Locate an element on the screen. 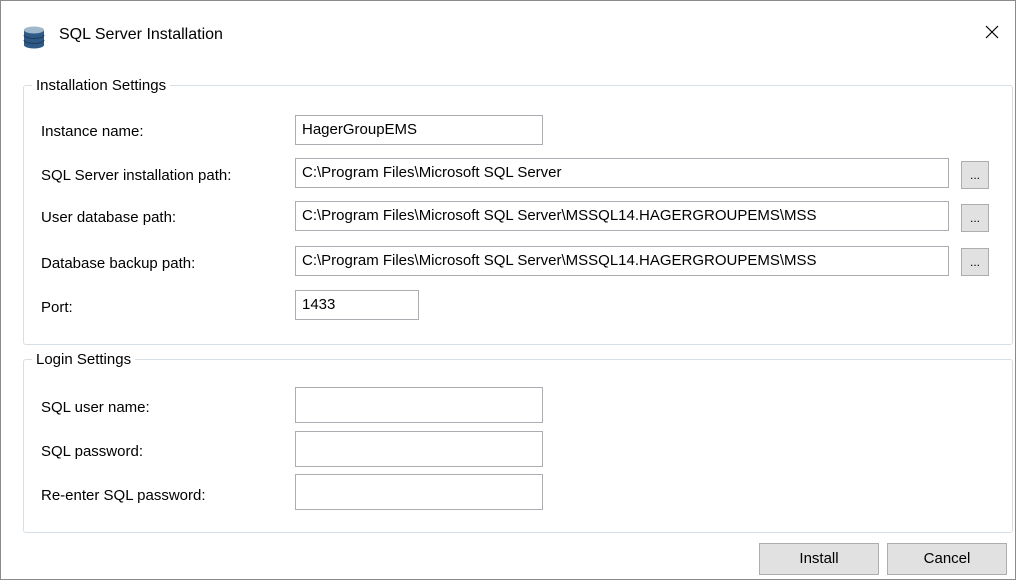 This screenshot has width=1016, height=580. sql-password-input is located at coordinates (419, 449).